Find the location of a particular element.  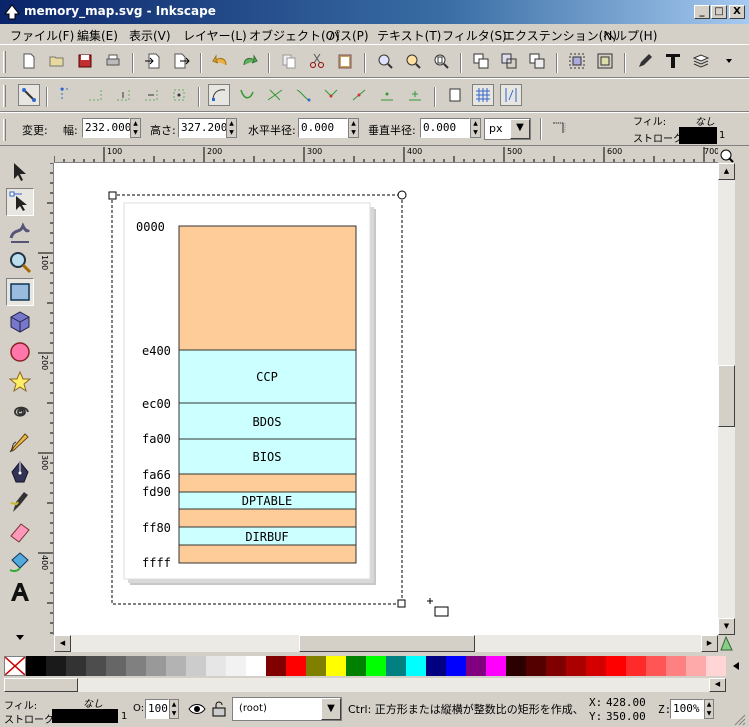

toggle-layer-visibility-button is located at coordinates (197, 709).